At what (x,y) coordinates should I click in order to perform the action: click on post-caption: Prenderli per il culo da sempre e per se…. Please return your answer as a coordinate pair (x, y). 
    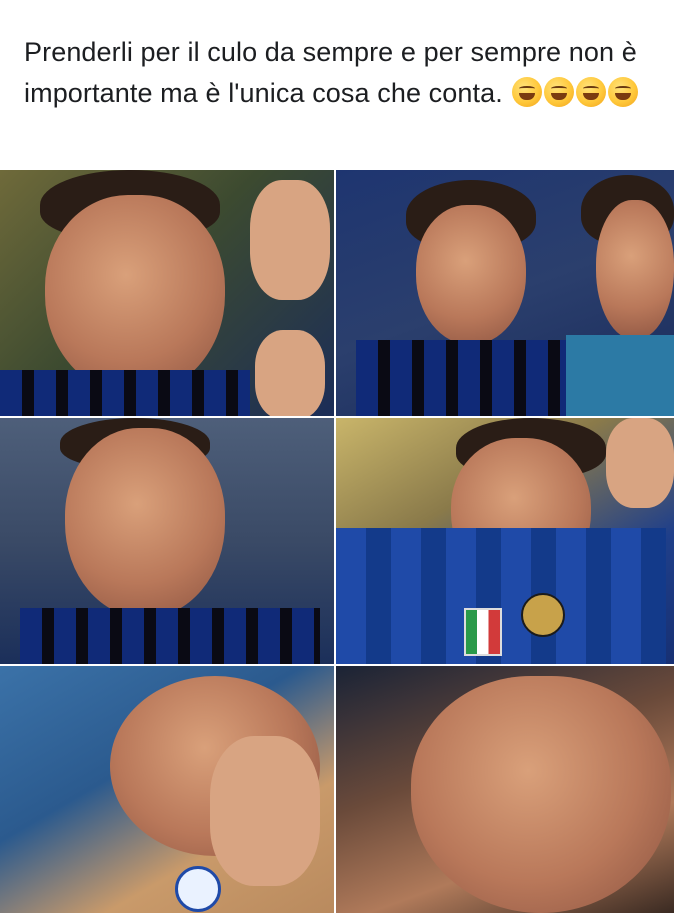
    Looking at the image, I should click on (339, 73).